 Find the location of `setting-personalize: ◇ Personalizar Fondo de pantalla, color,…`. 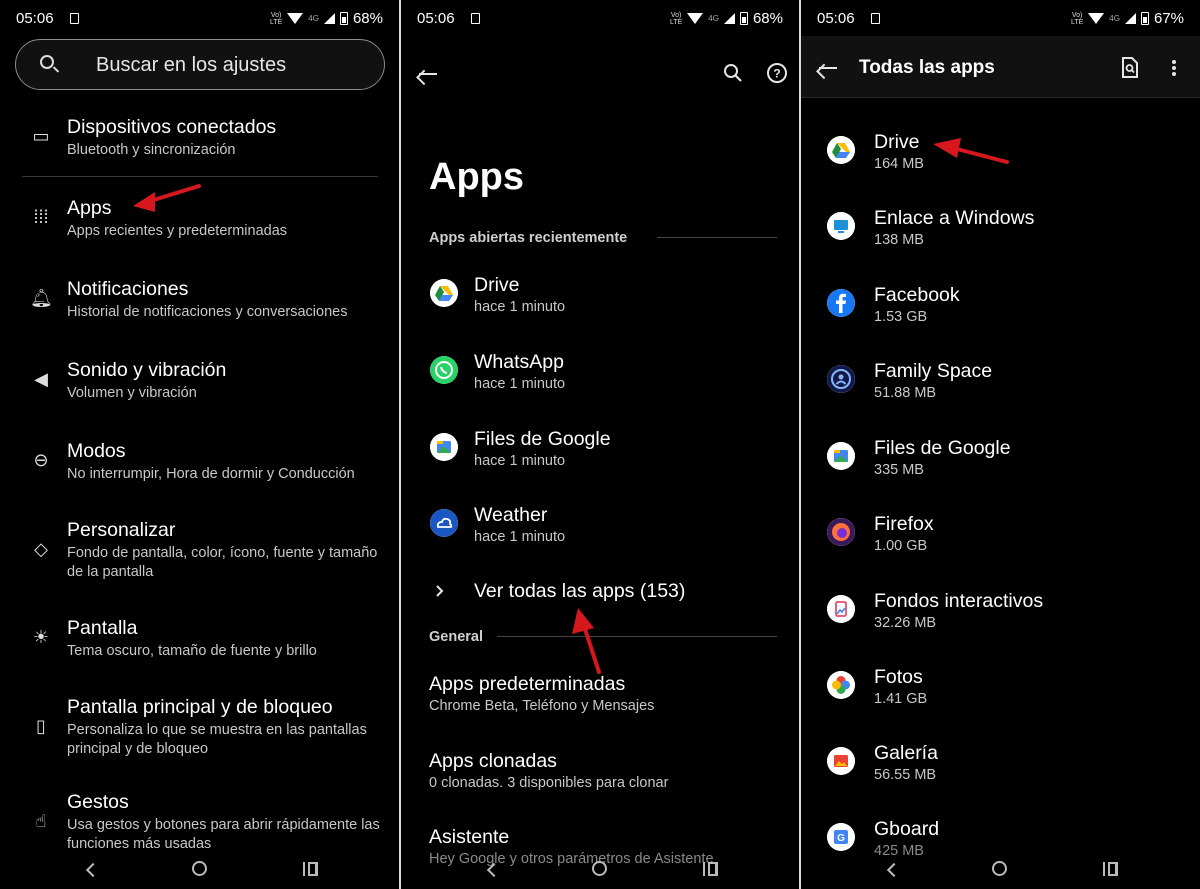

setting-personalize: ◇ Personalizar Fondo de pantalla, color,… is located at coordinates (199, 551).